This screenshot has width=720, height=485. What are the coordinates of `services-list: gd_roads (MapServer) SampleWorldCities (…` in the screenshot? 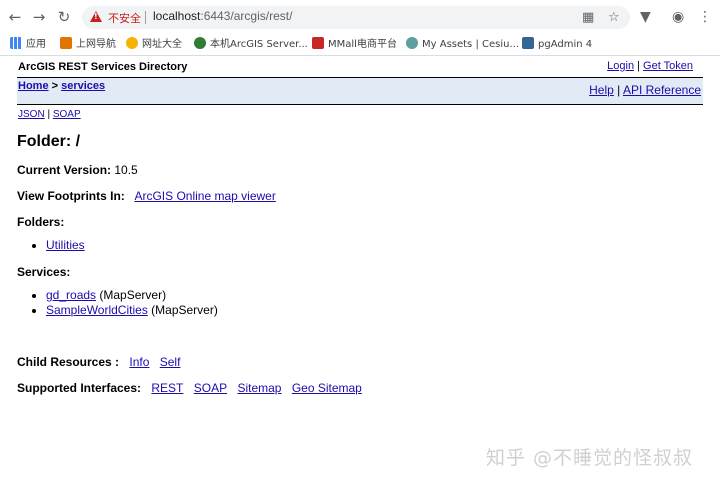 It's located at (124, 303).